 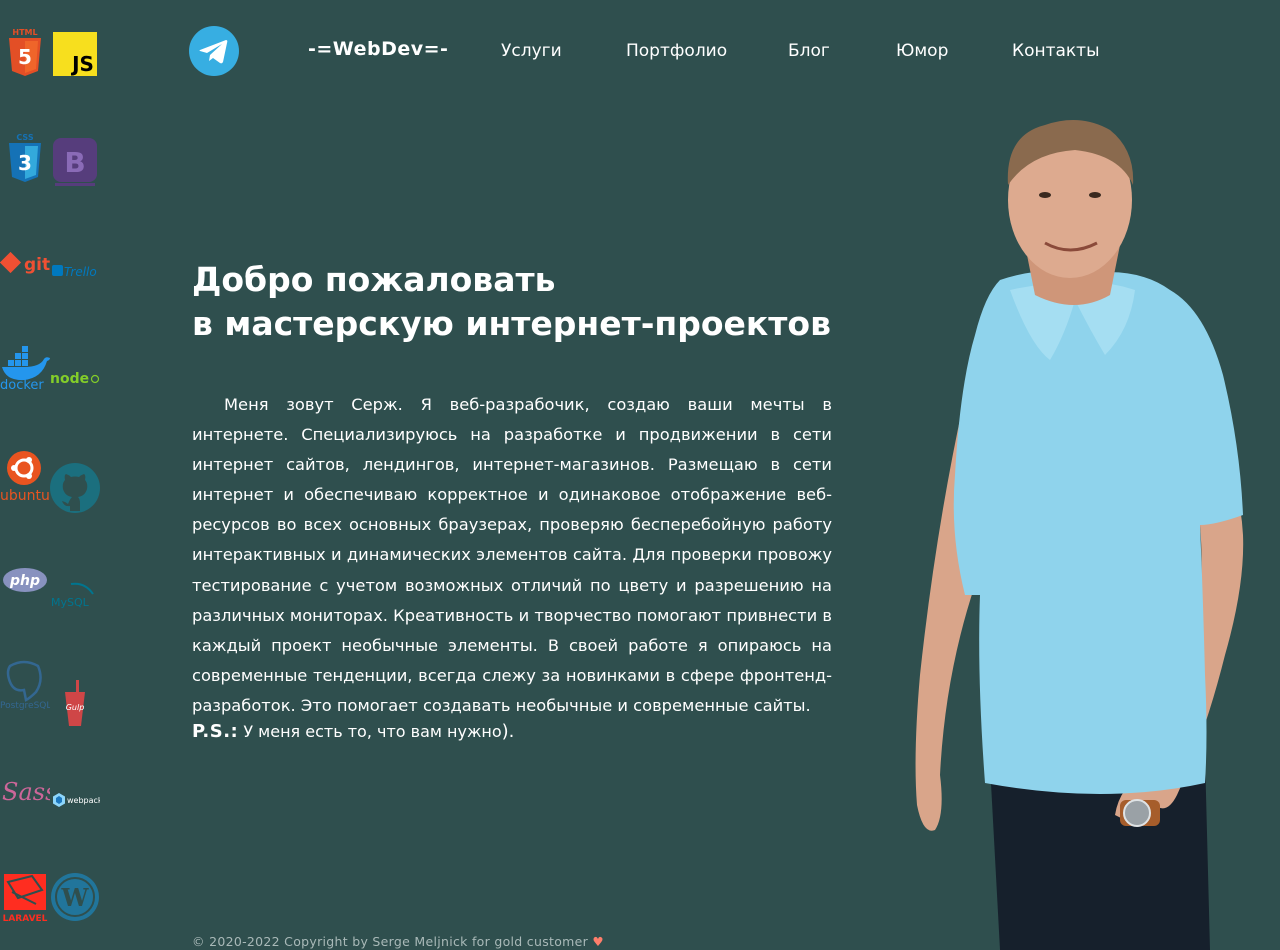 I want to click on postgresql-icon: PostgreSQL, so click(x=25, y=685).